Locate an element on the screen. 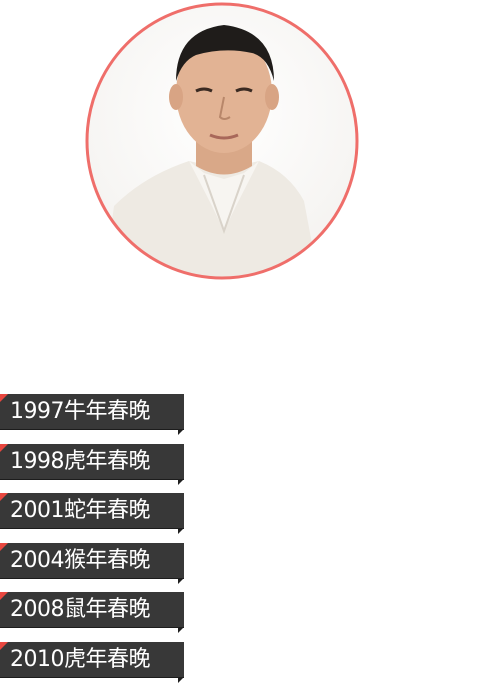  tag-label: 2001蛇年春晚 is located at coordinates (80, 511).